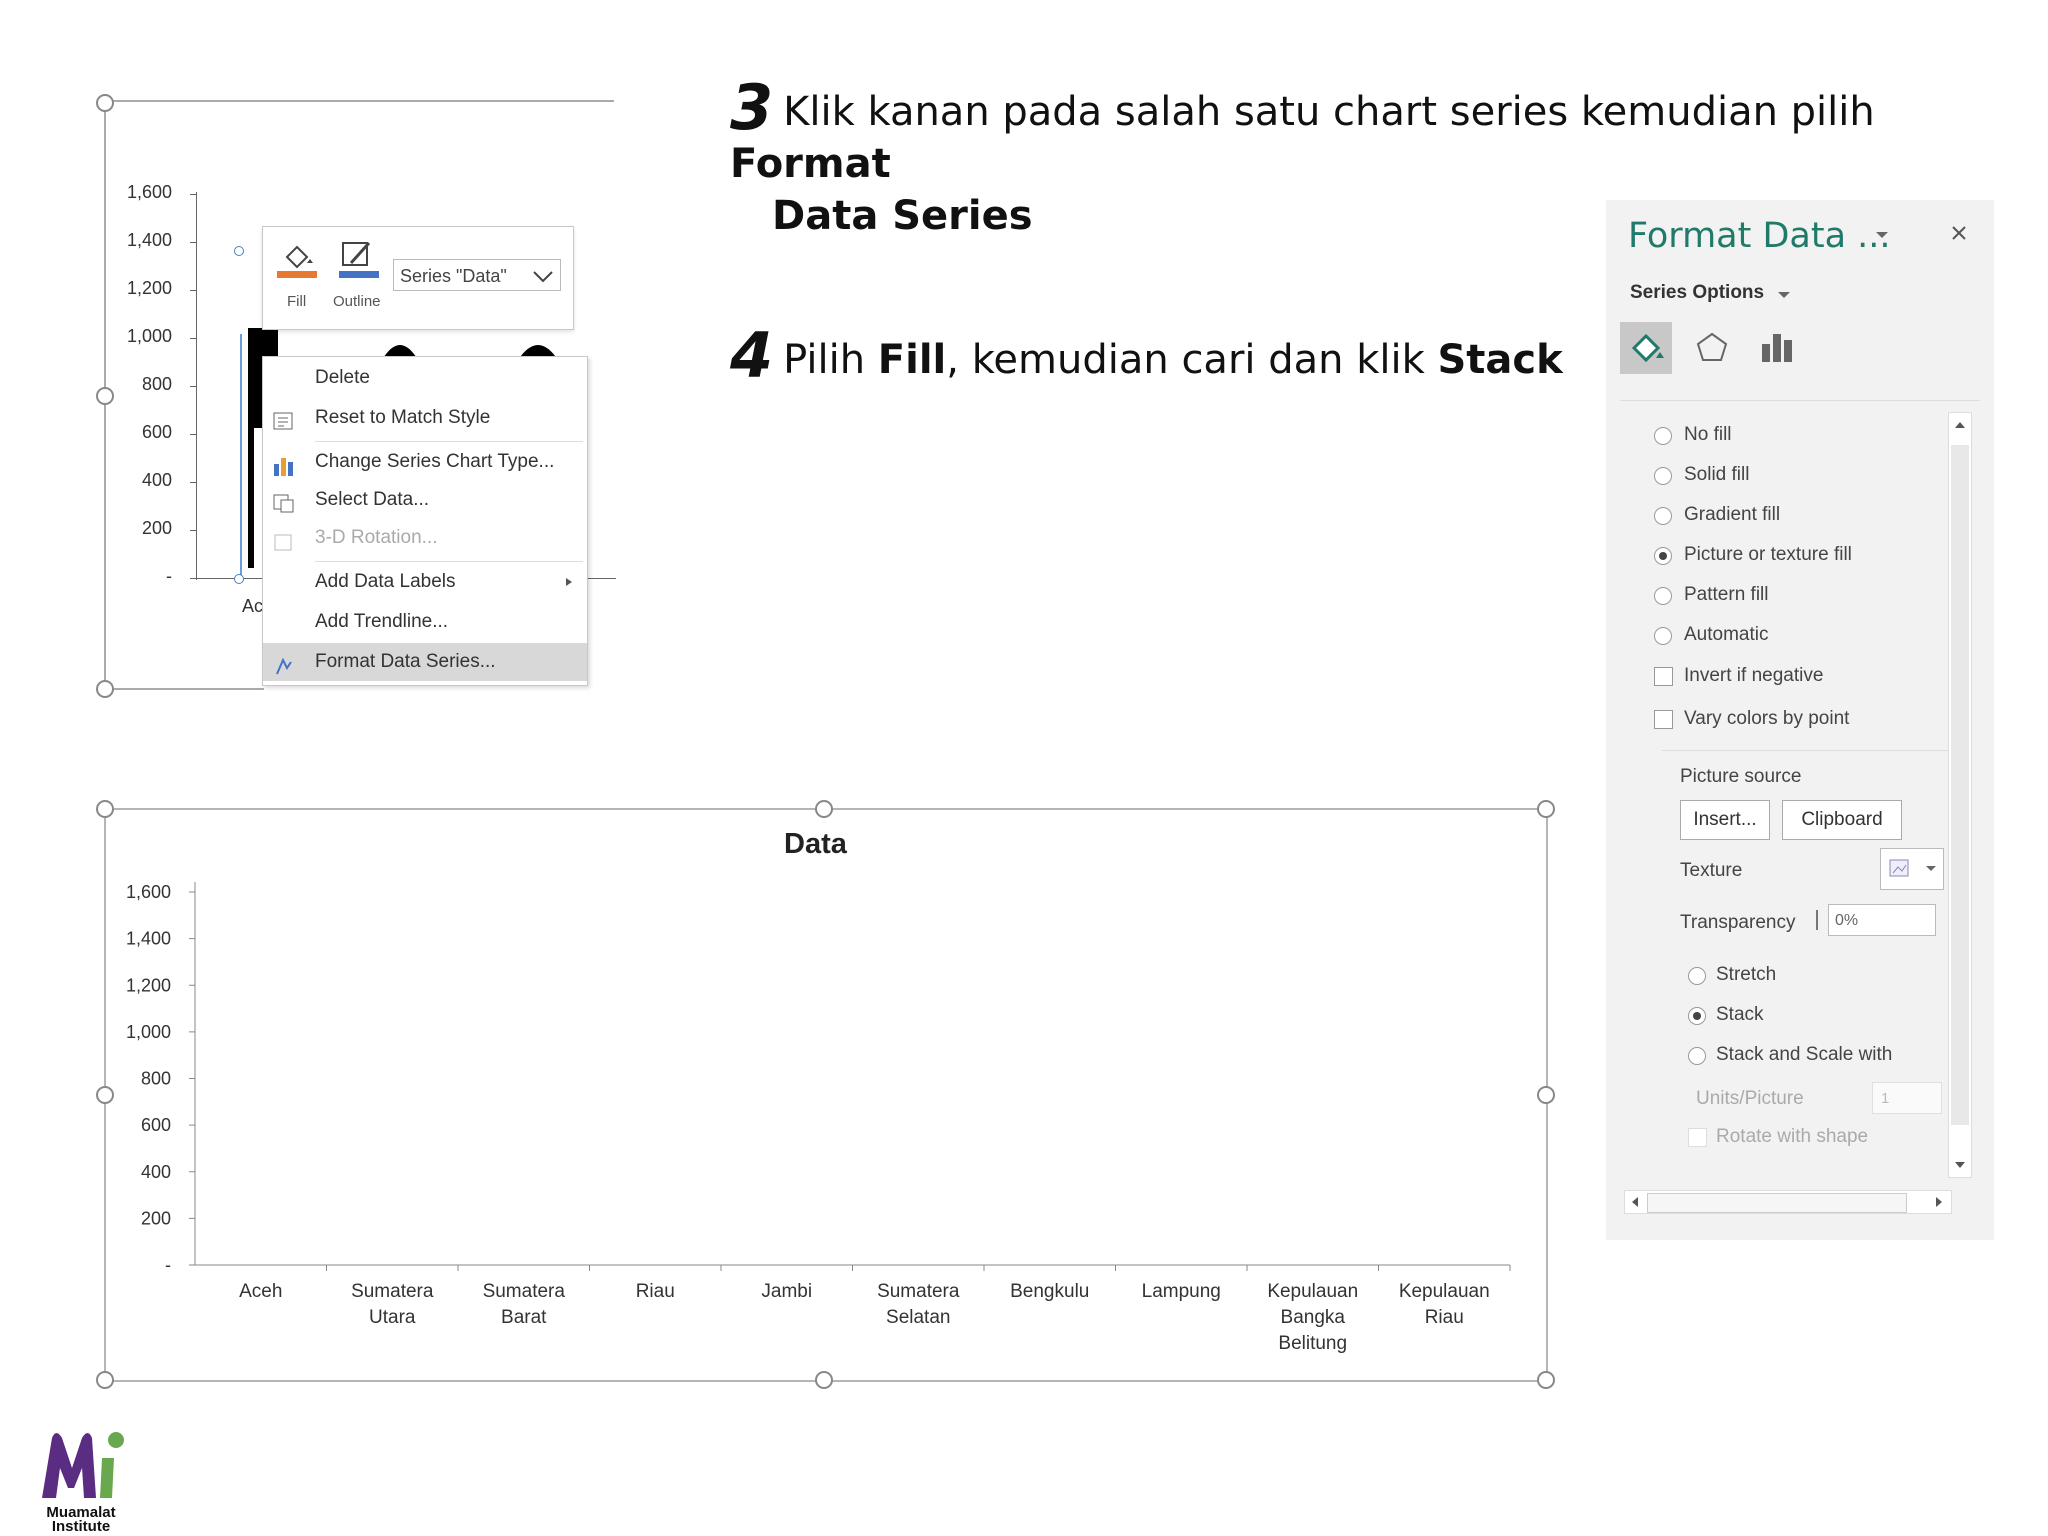 This screenshot has width=2048, height=1536. Describe the element at coordinates (1960, 425) in the screenshot. I see `scroll-up-icon` at that location.